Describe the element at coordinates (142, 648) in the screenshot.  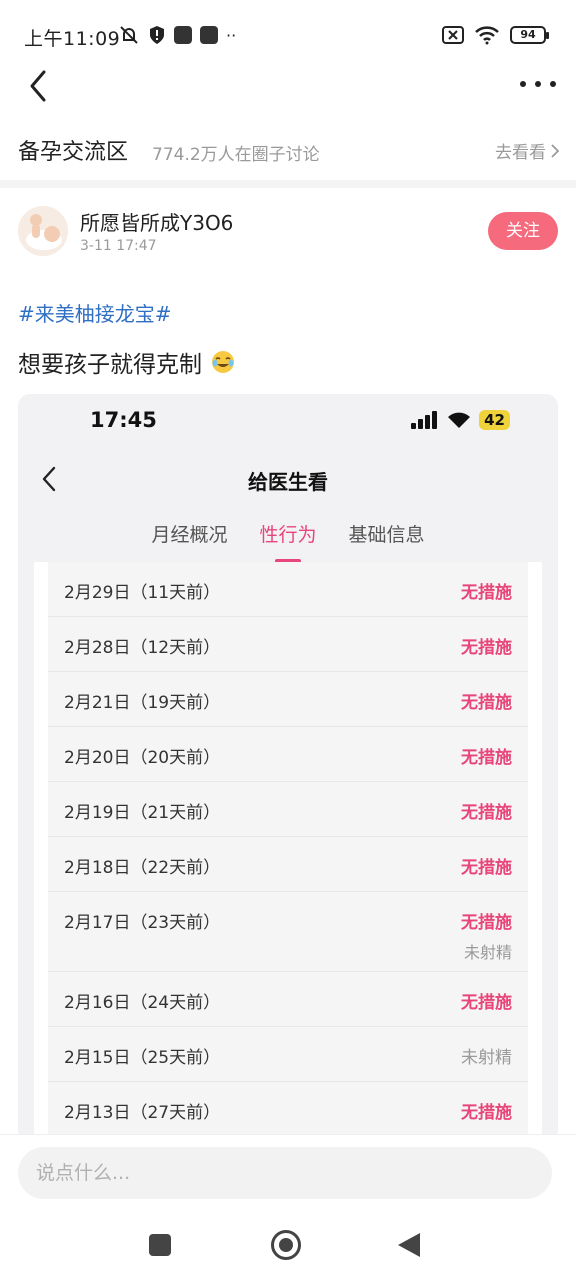
I see `record-date: 2月28日（12天前）` at that location.